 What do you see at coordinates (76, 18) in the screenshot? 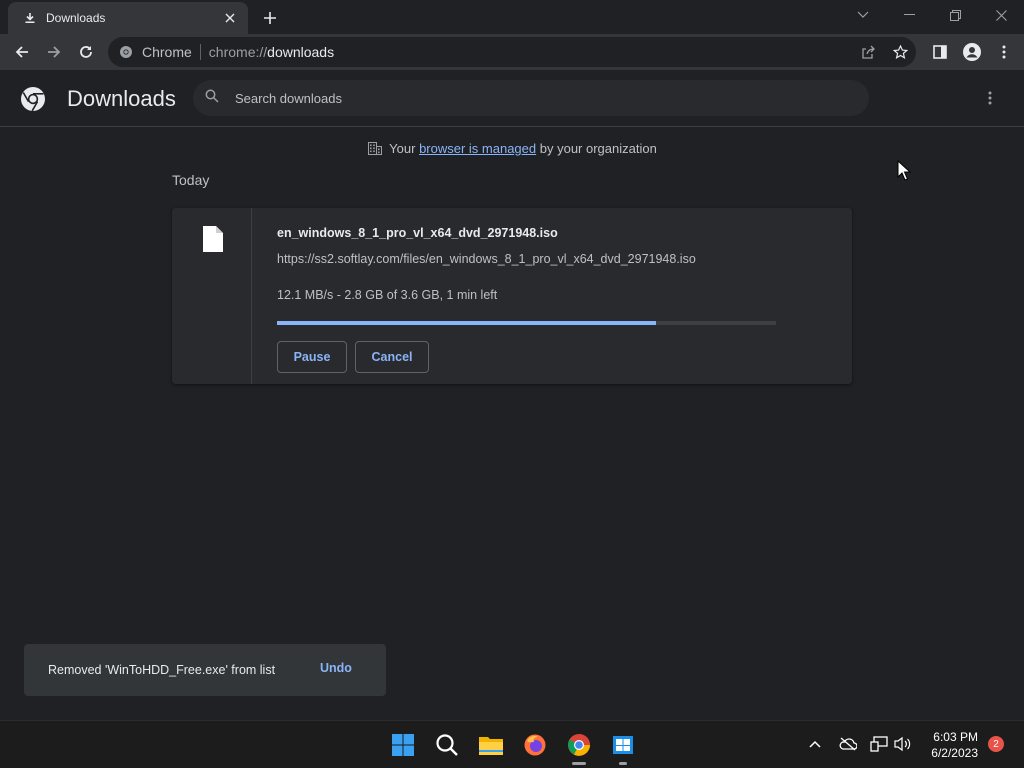
I see `tab-title: Downloads` at bounding box center [76, 18].